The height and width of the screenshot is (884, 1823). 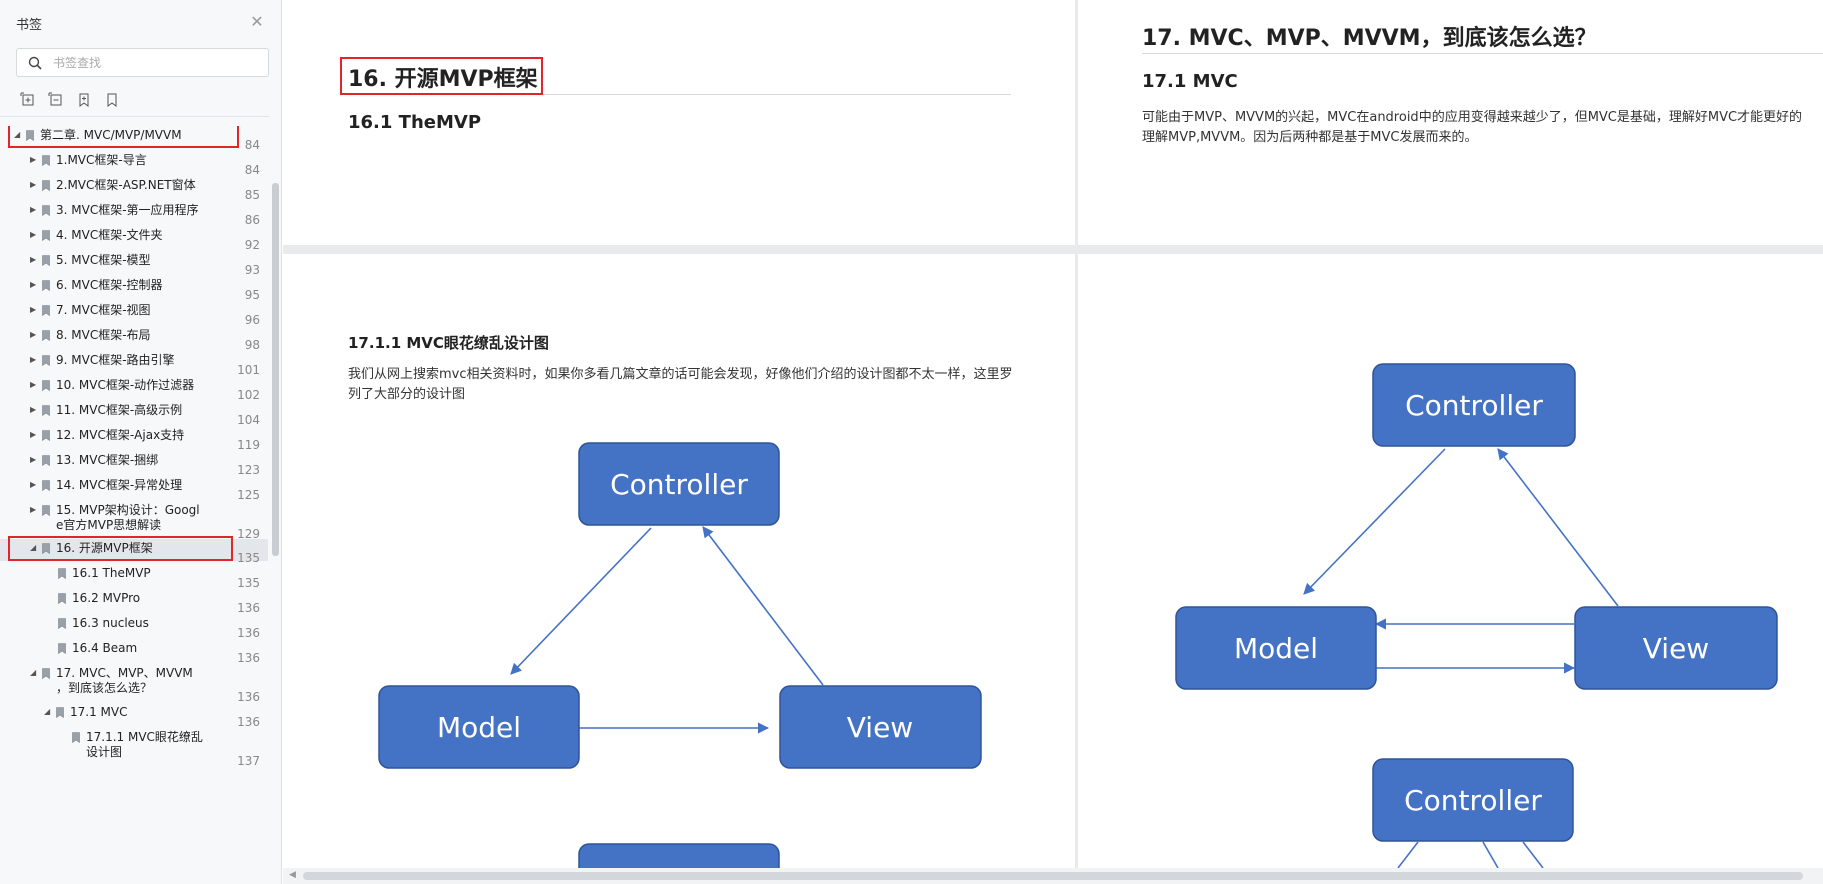 I want to click on bookmark-item: ◢ 17.1 MVC 136, so click(x=134, y=716).